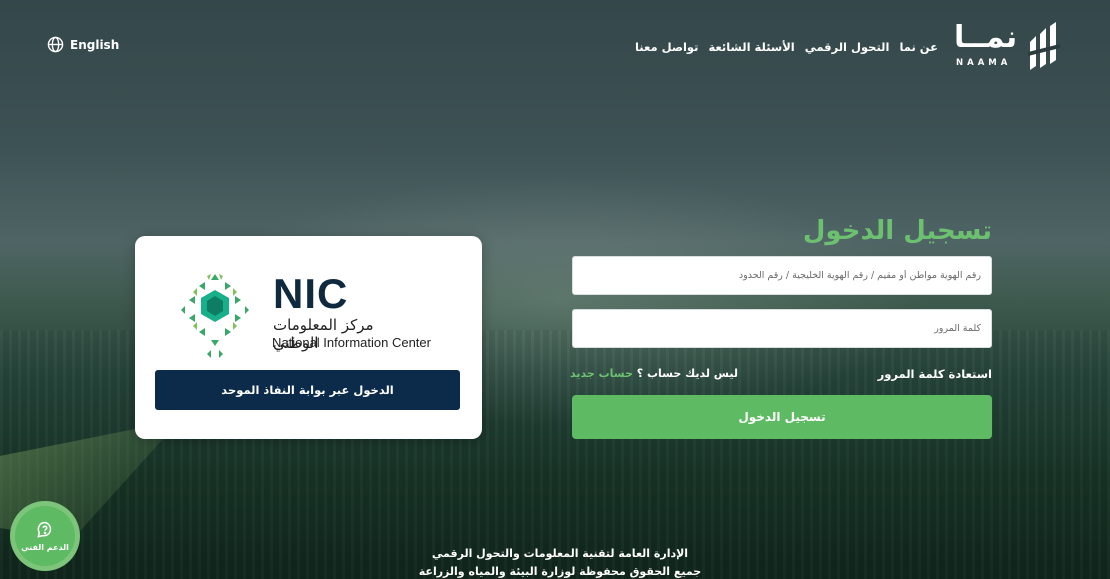 The image size is (1110, 579). Describe the element at coordinates (45, 547) in the screenshot. I see `support-label: الدعم الفني` at that location.